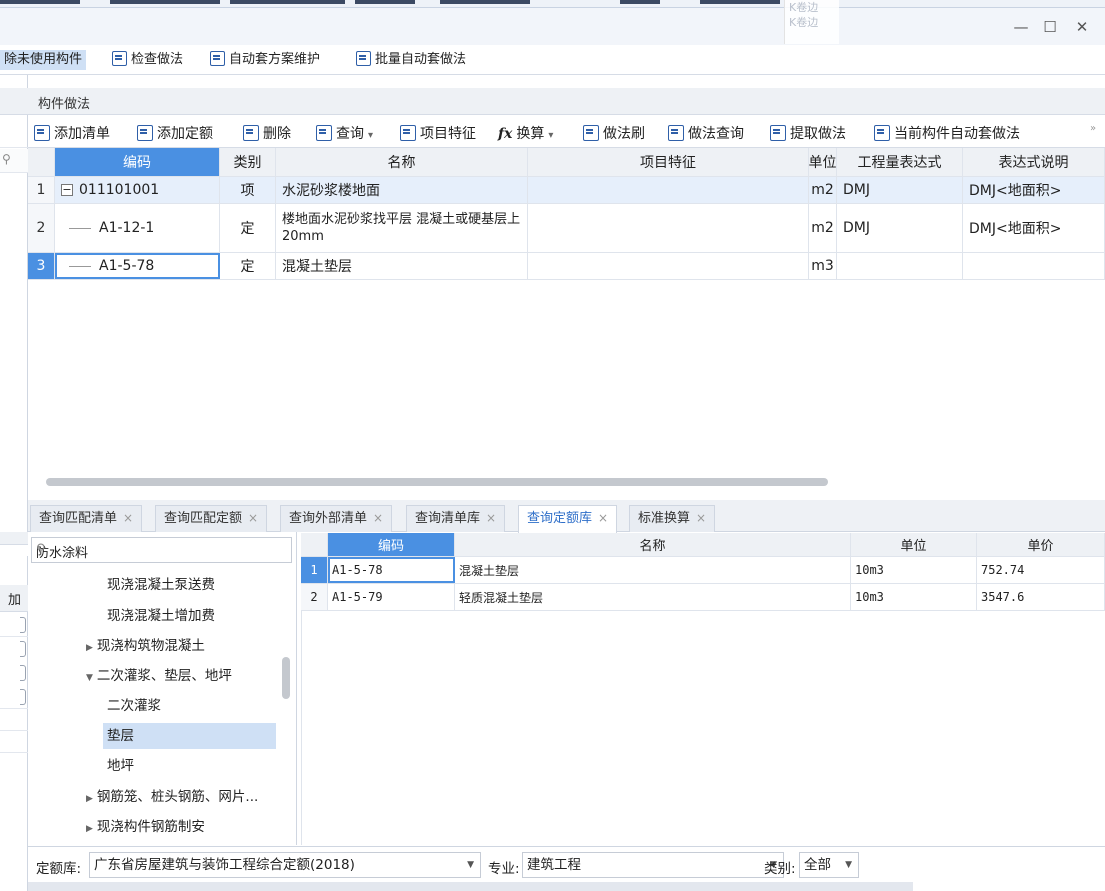 This screenshot has height=891, width=1105. What do you see at coordinates (43, 60) in the screenshot?
I see `remove-unused-components-button: 除未使用构件` at bounding box center [43, 60].